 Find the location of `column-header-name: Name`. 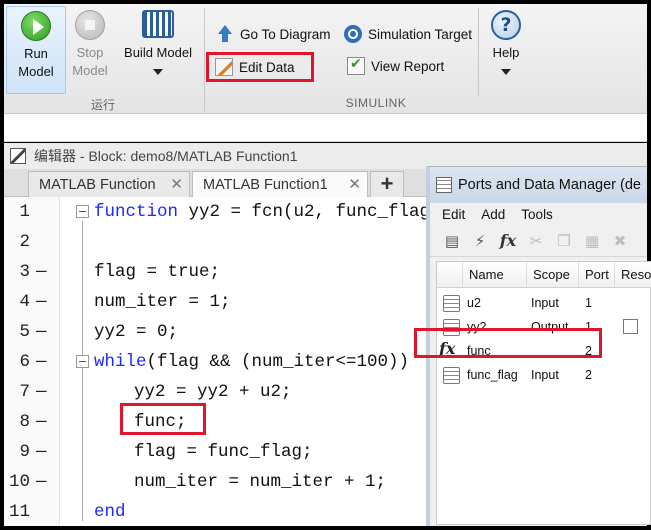

column-header-name: Name is located at coordinates (495, 275).